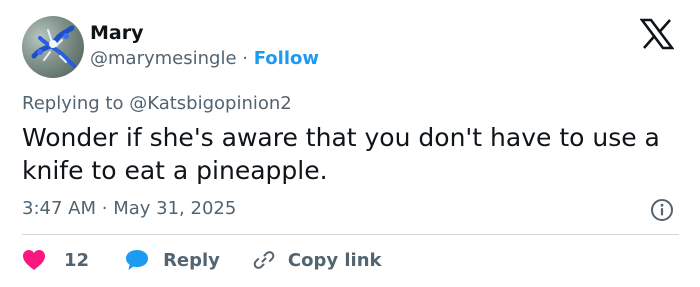 The image size is (700, 287). I want to click on divider, so click(350, 234).